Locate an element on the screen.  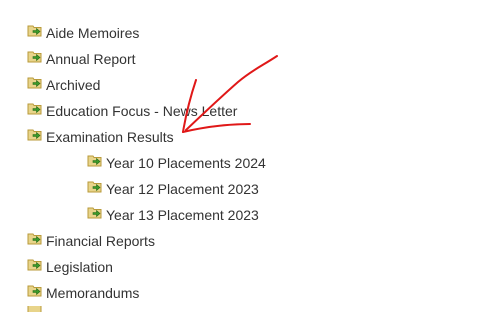
tree-item-year-12-placement-2023: Year 12 Placement 2023 is located at coordinates (173, 189).